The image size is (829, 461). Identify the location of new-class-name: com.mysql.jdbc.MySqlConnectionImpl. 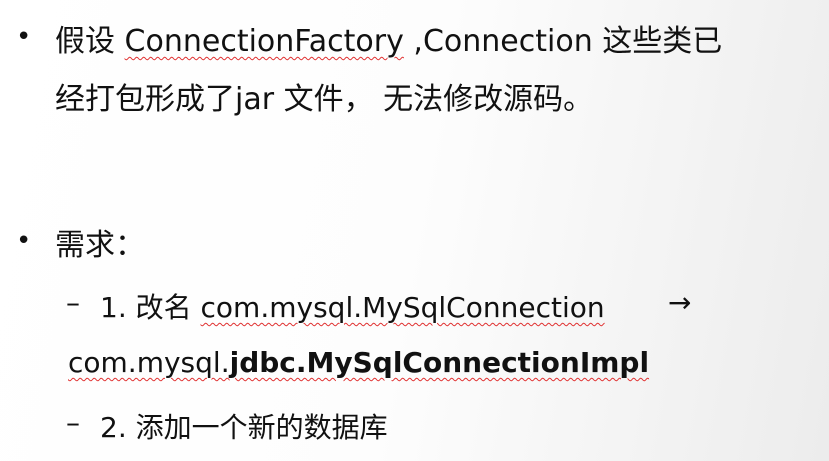
(358, 362).